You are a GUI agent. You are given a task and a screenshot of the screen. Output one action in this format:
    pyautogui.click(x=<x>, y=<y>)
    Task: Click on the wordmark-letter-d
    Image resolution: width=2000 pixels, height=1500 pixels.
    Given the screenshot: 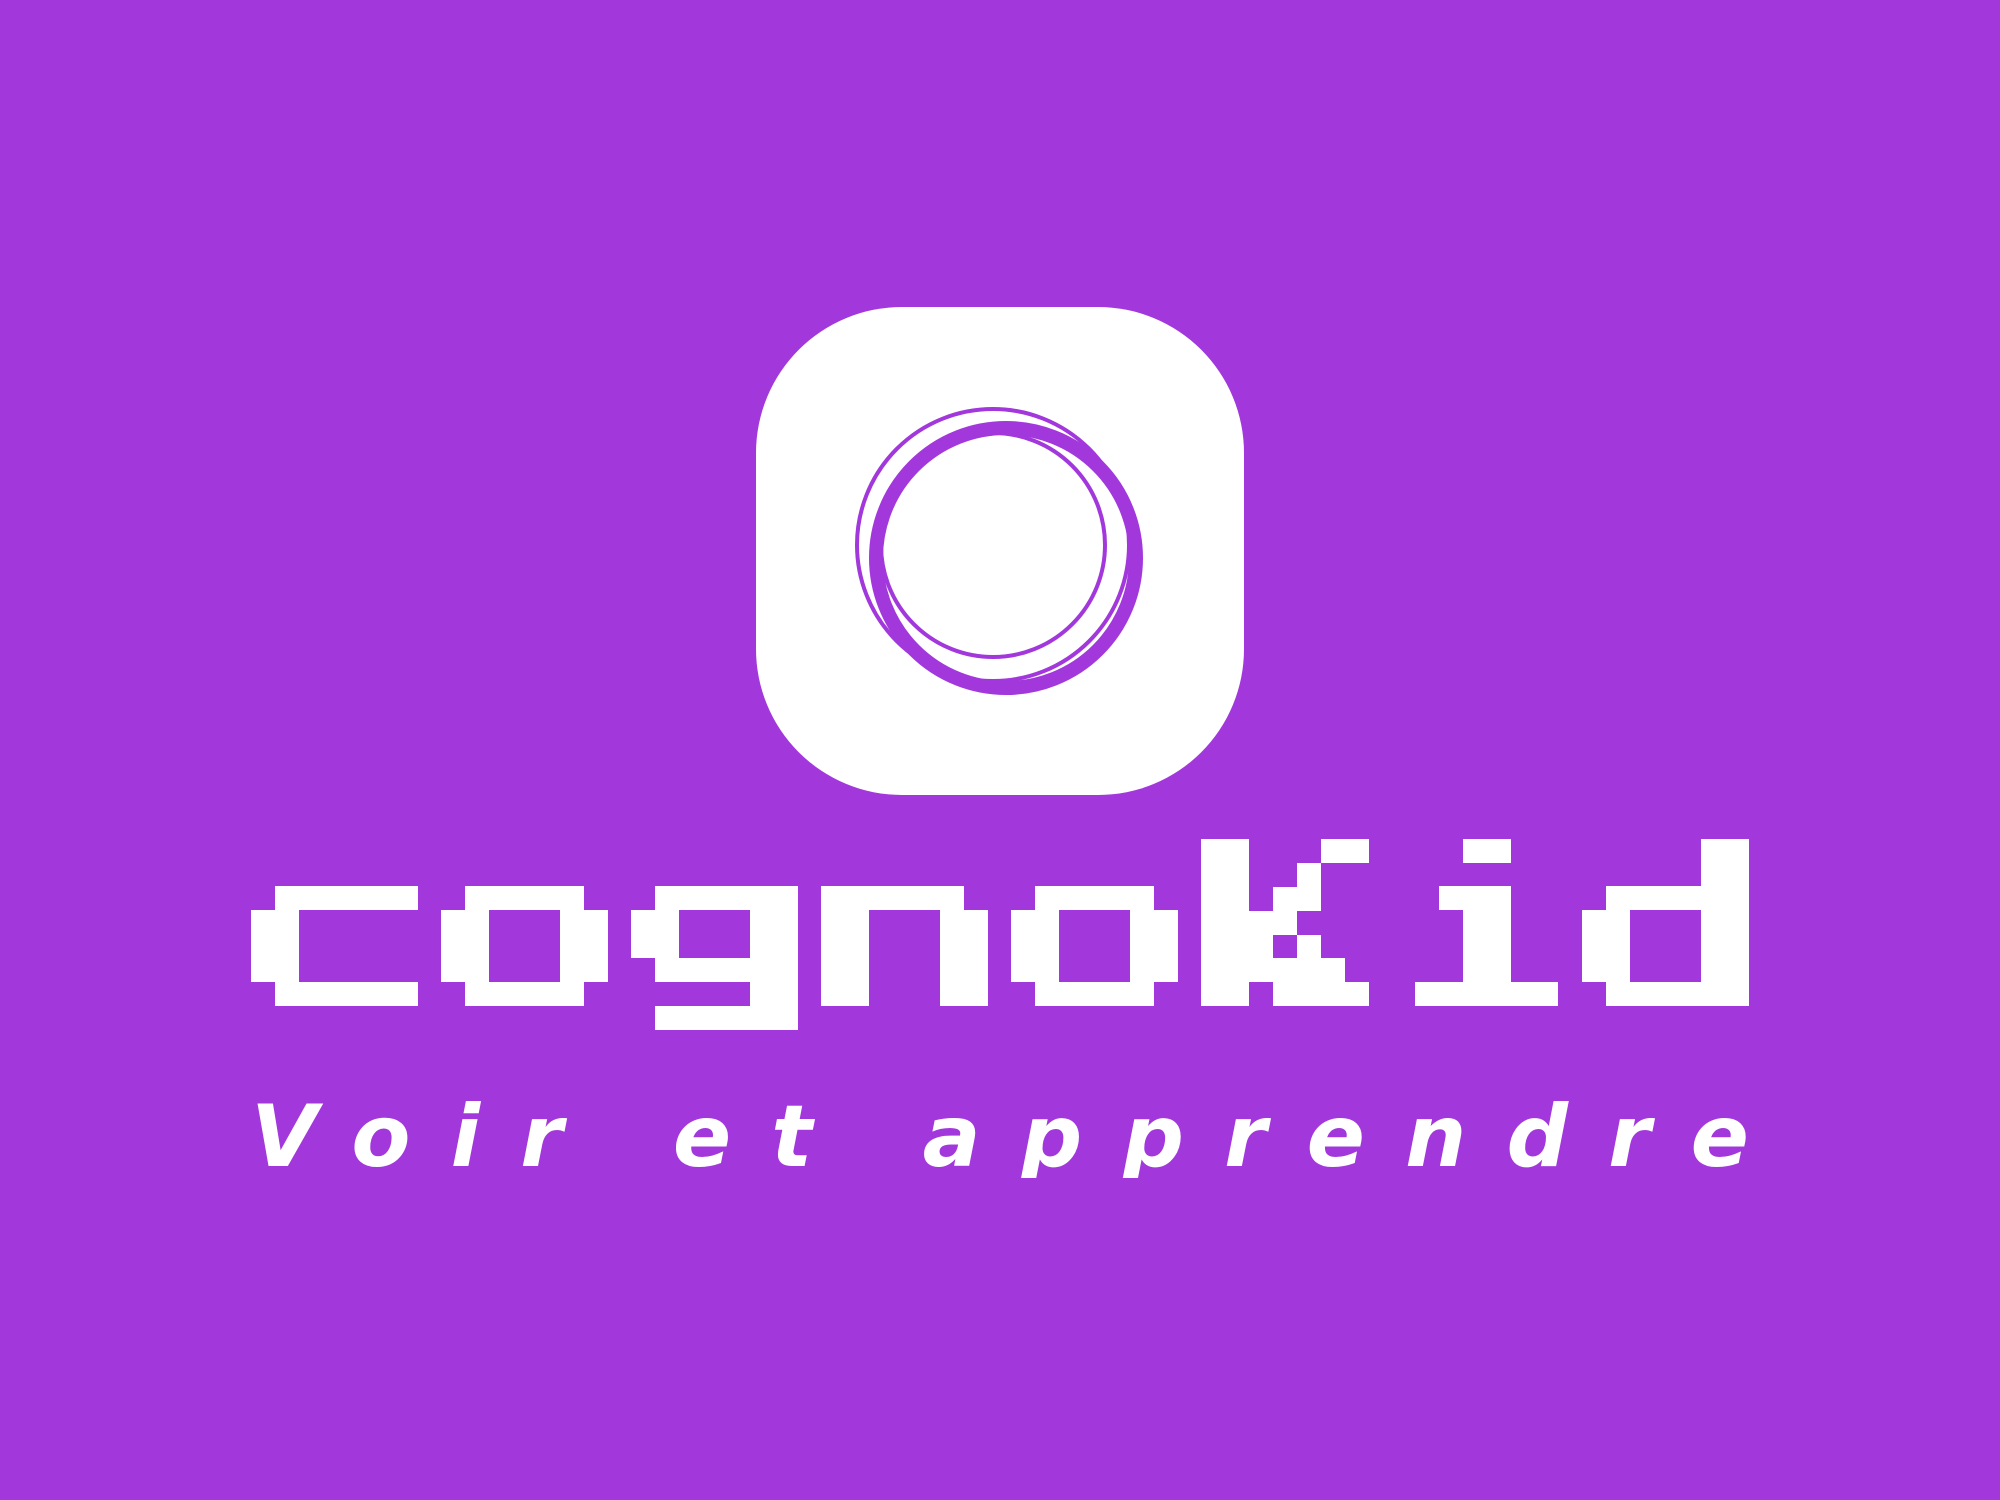 What is the action you would take?
    pyautogui.click(x=1665, y=922)
    